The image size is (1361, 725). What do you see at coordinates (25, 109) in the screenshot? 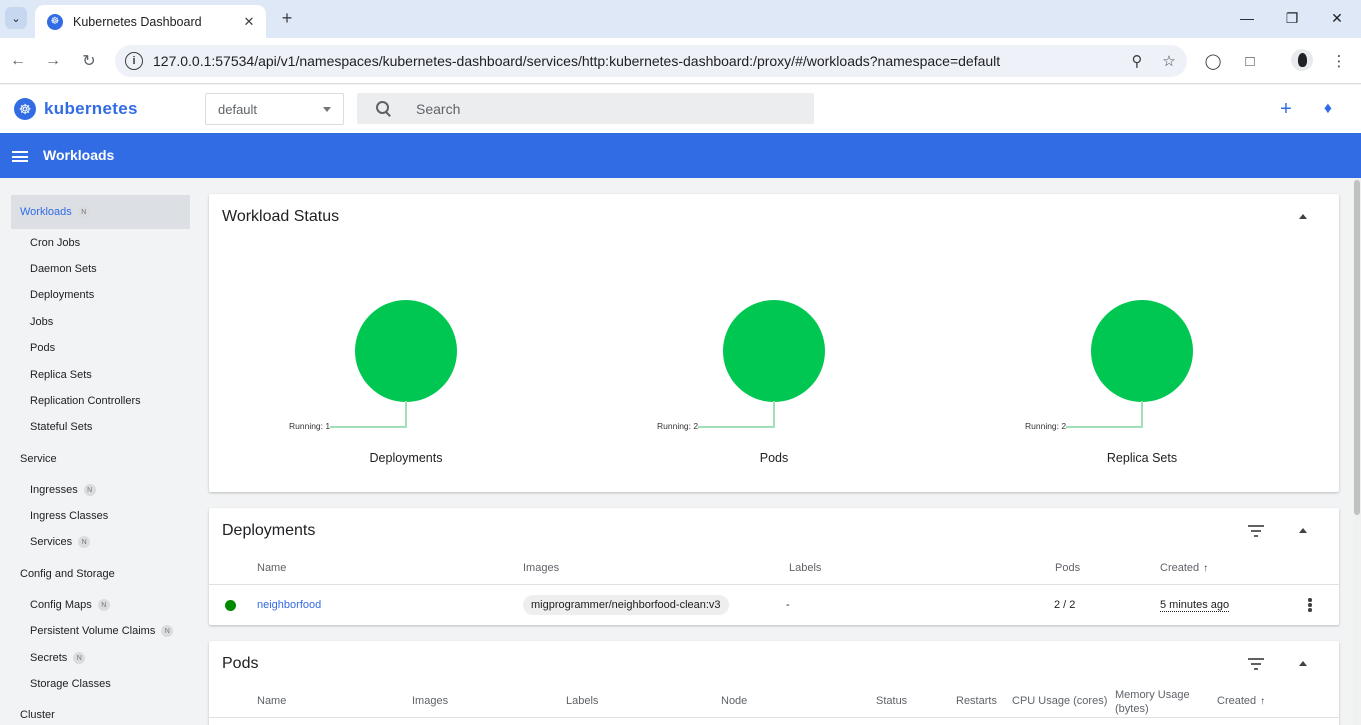
I see `kubernetes-logo-icon: ☸` at bounding box center [25, 109].